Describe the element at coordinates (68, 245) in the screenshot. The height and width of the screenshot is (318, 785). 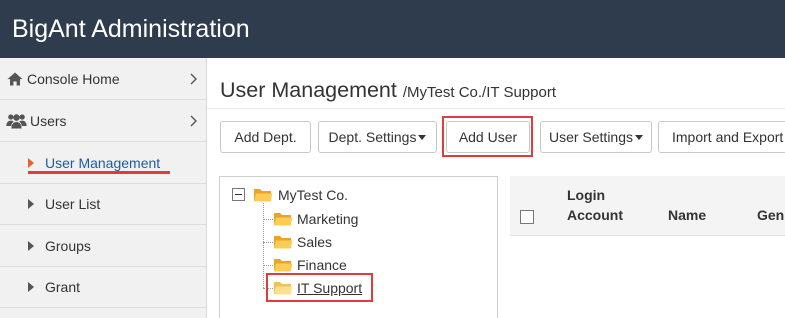
I see `sidebar-subitem-label: Groups` at that location.